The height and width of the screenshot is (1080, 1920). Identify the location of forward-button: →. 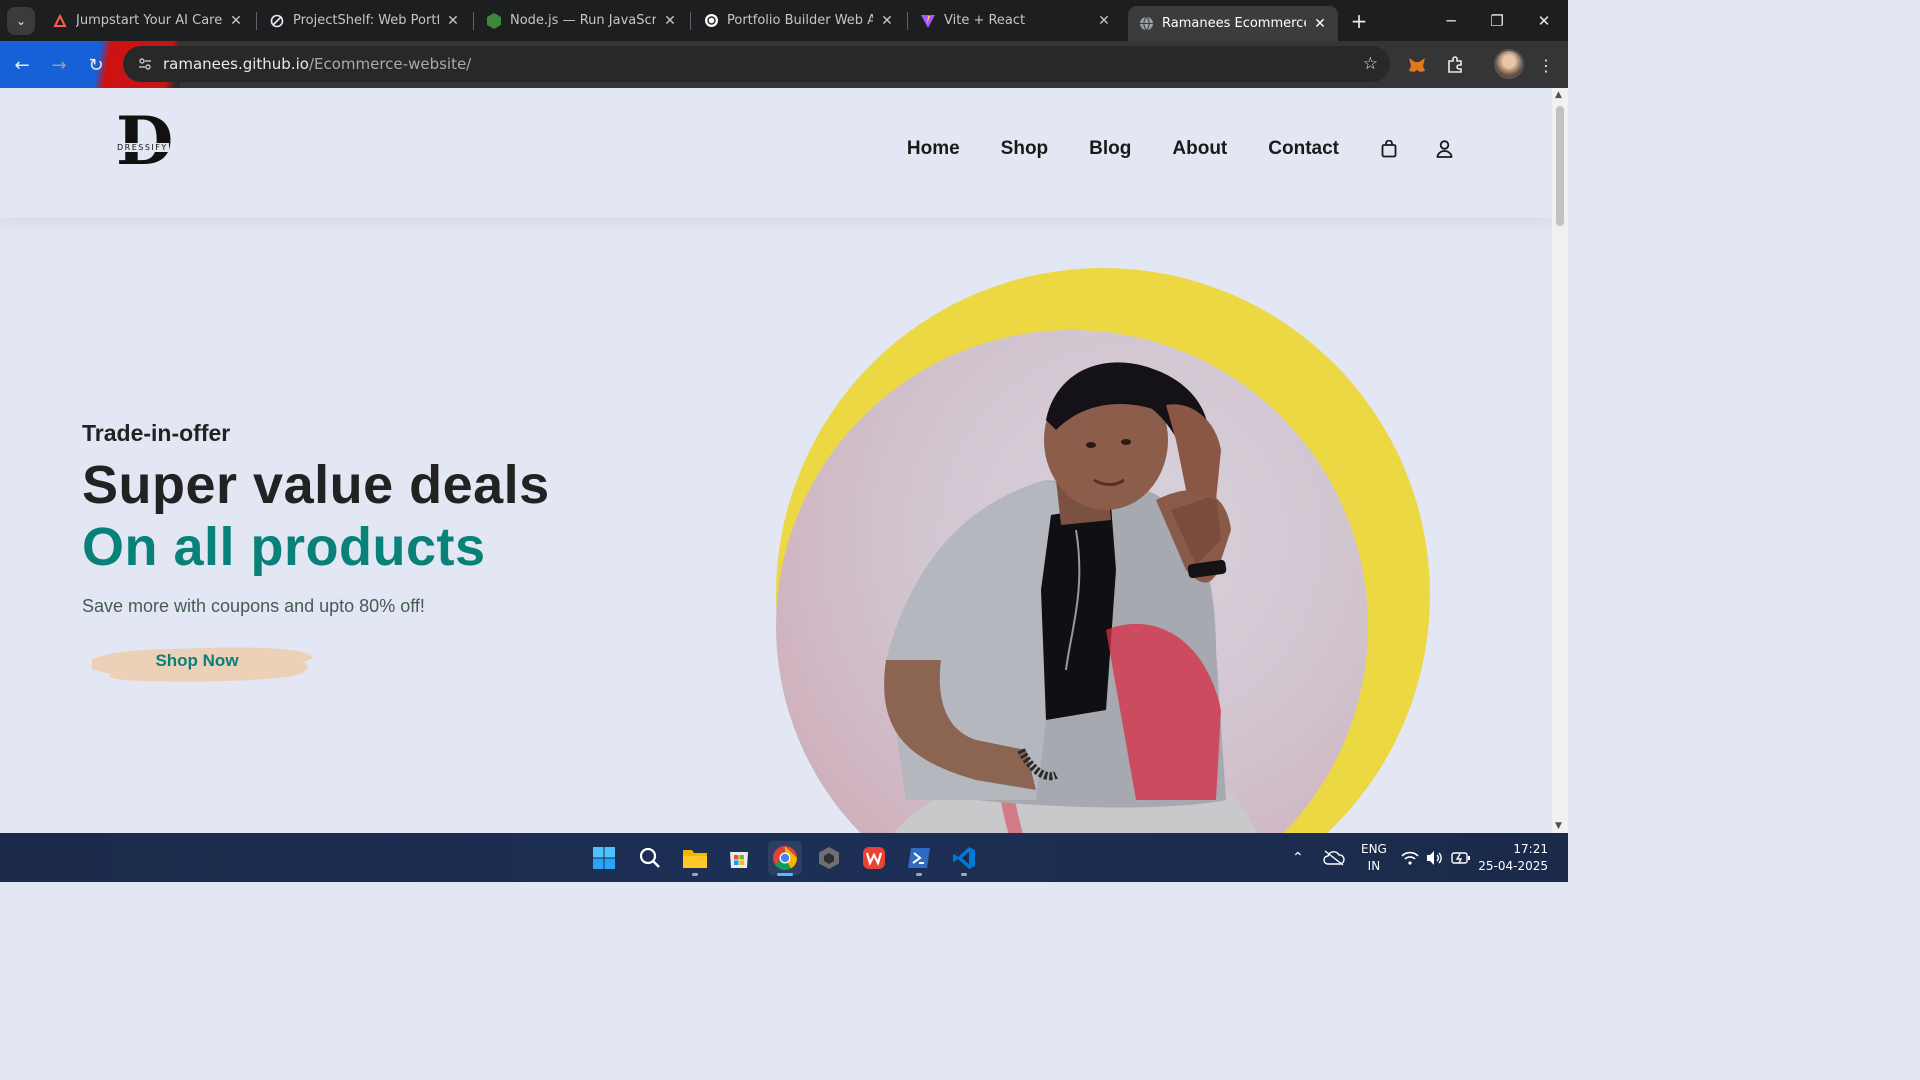
(59, 65).